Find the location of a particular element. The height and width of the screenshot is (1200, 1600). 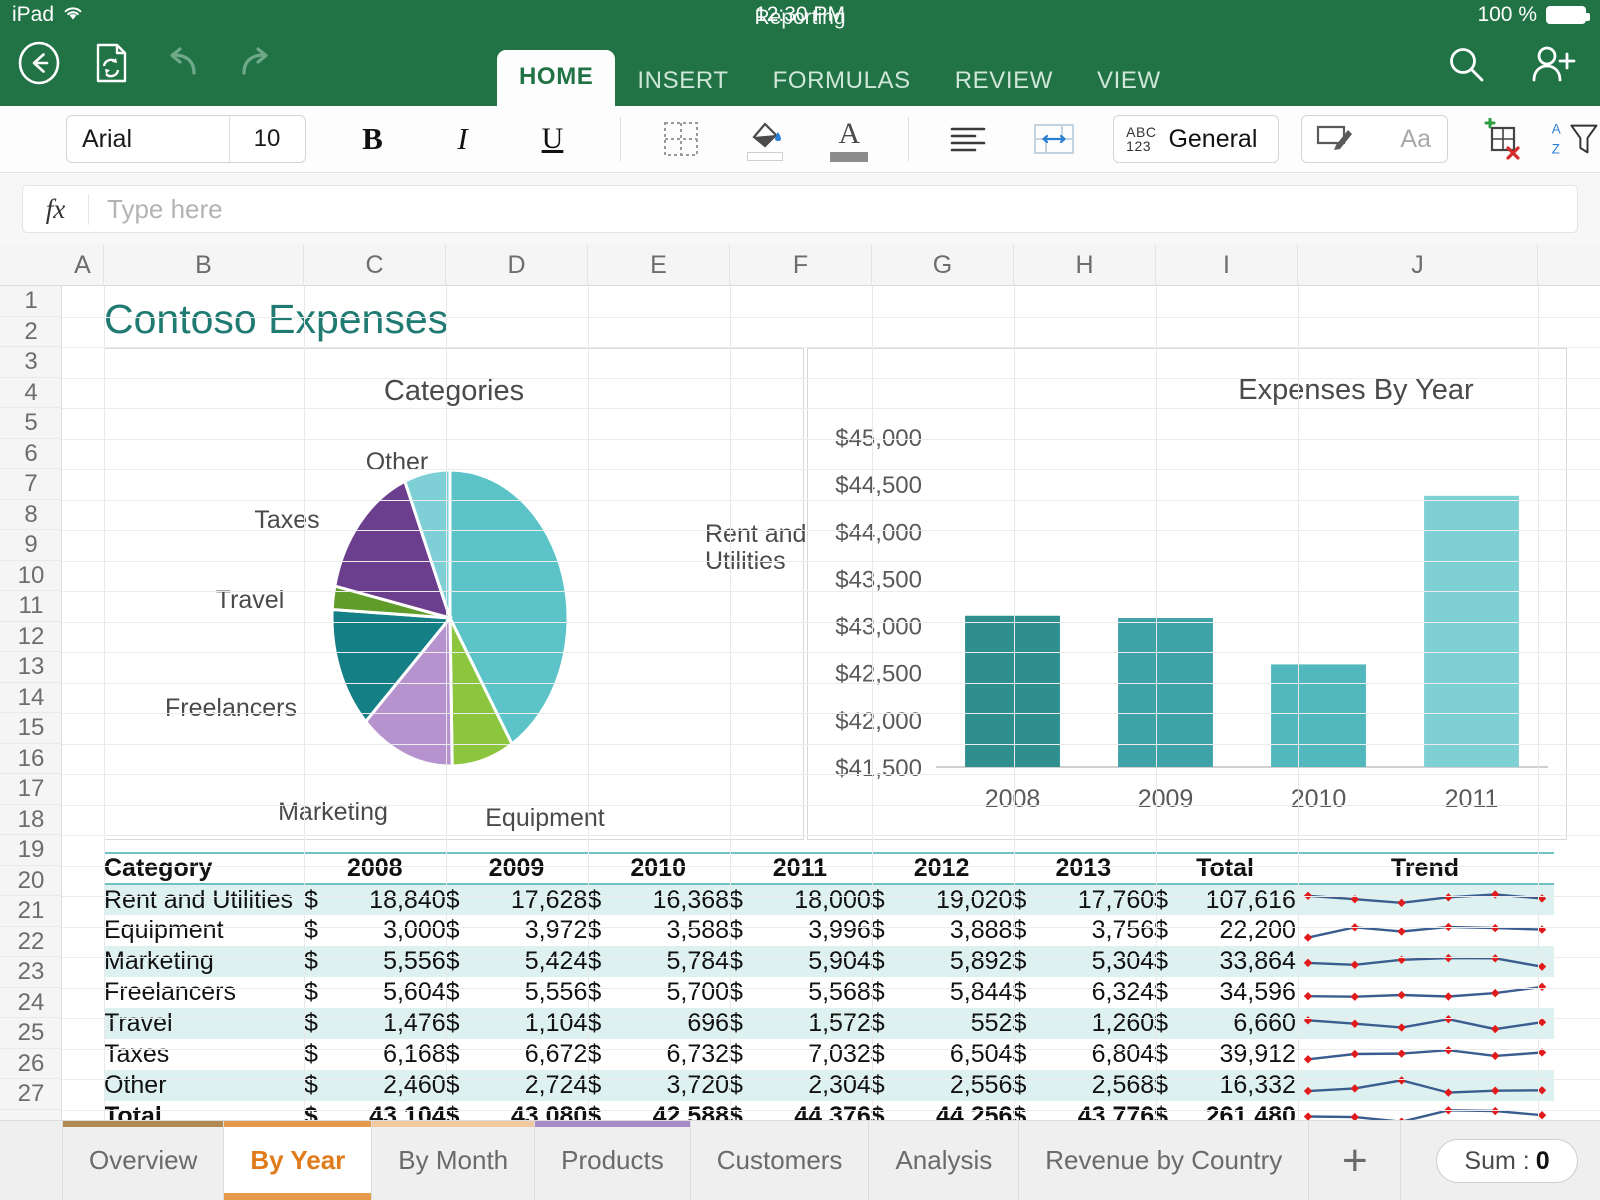

table-header-category: Category is located at coordinates (204, 868).